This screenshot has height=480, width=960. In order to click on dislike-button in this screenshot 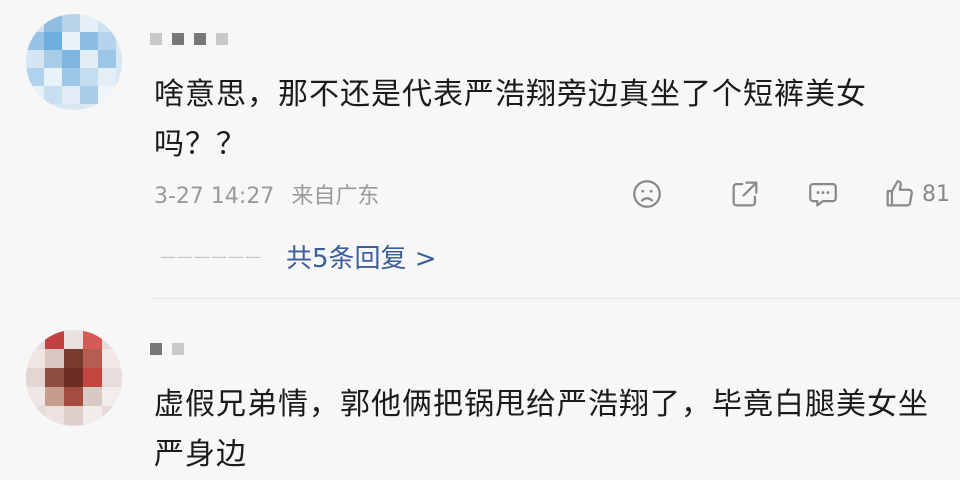, I will do `click(647, 194)`.